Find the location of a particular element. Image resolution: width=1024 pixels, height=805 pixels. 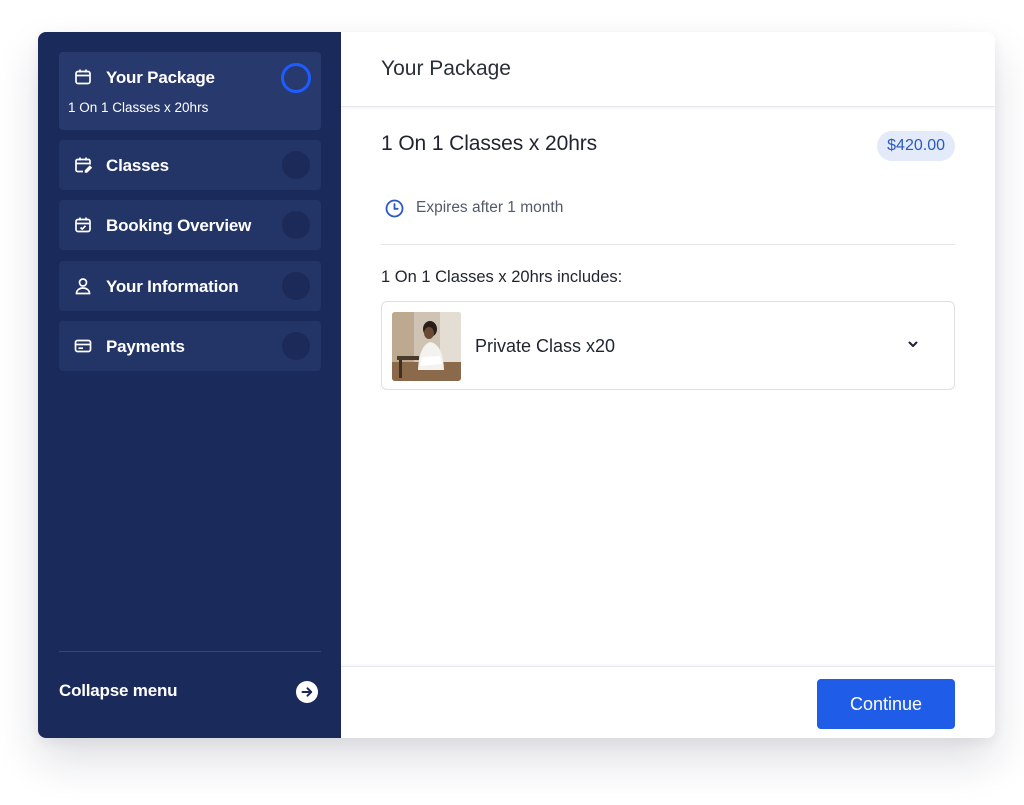

continue-button: Continue is located at coordinates (886, 704).